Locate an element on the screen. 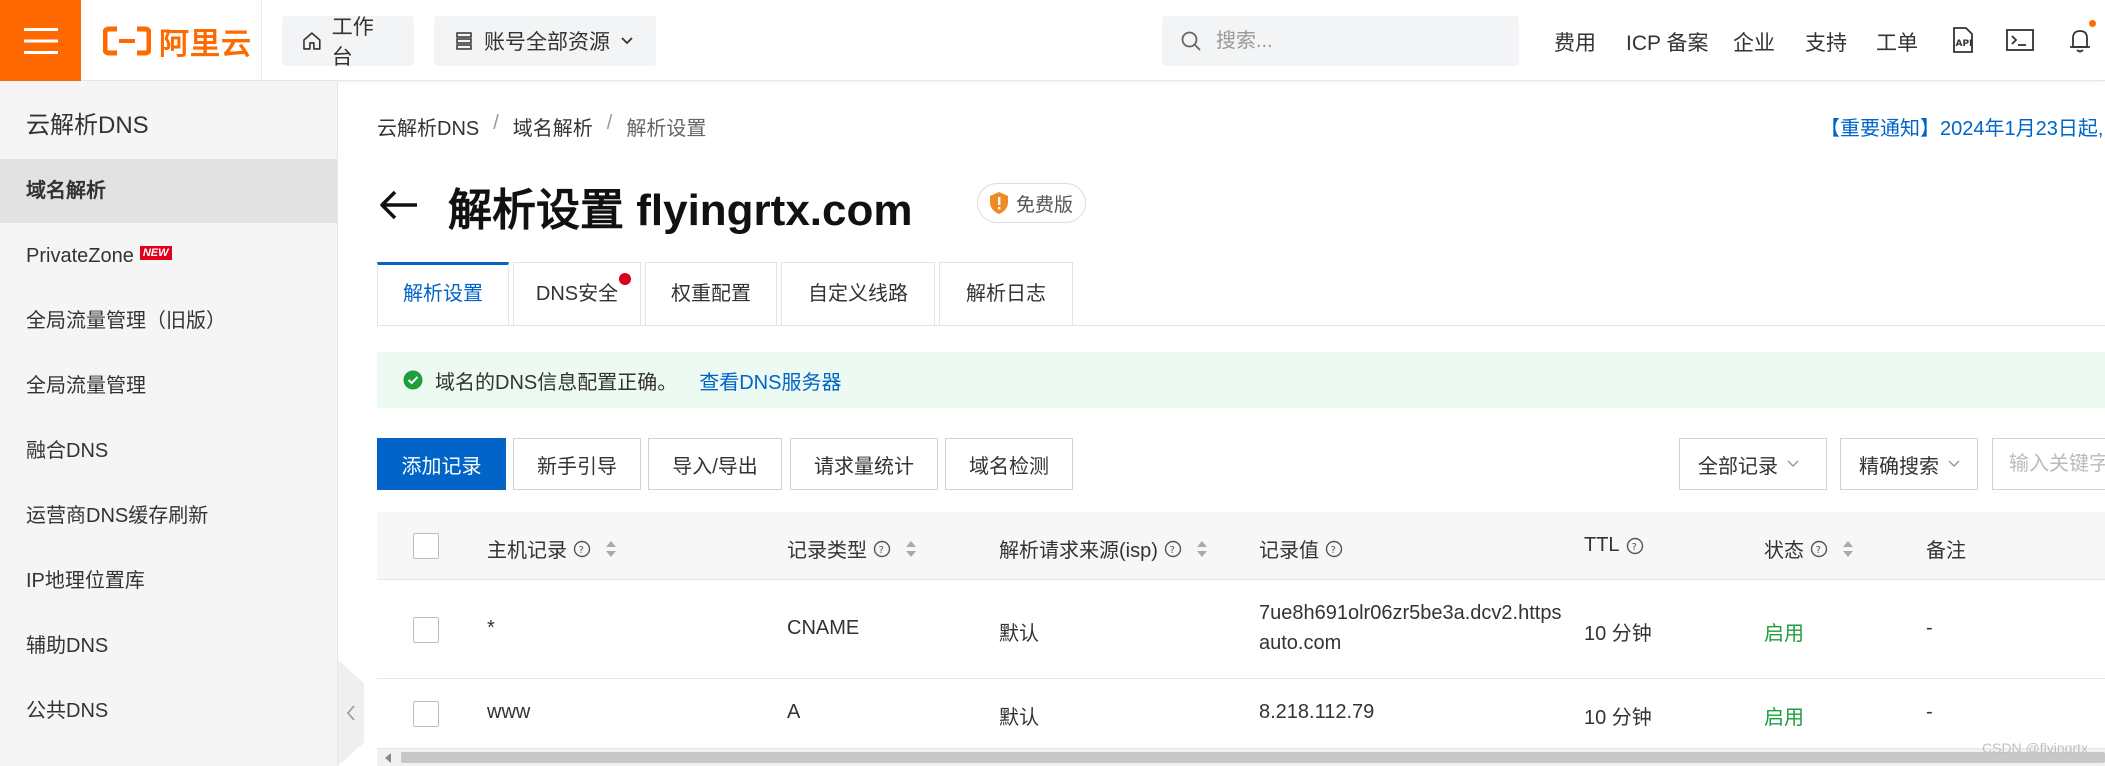  tab-label: DNS安全 is located at coordinates (577, 294).